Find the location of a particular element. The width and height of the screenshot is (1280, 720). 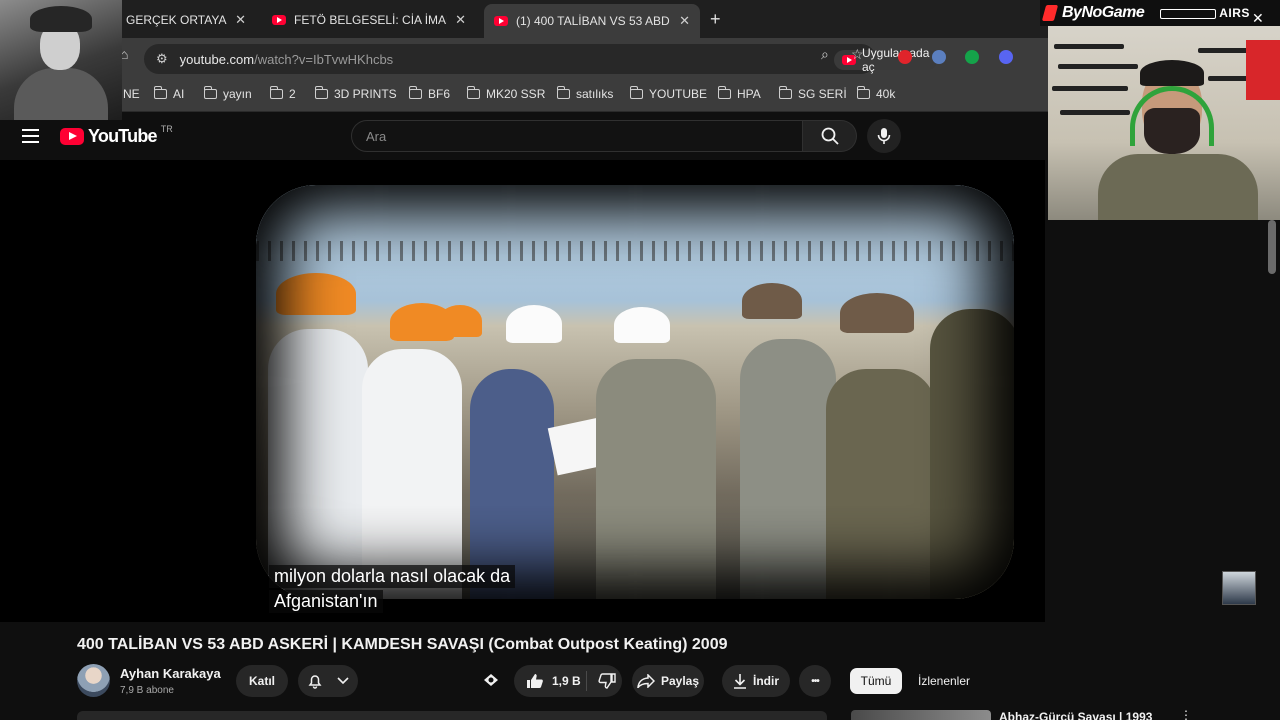

bookmark-label: SG SERİ is located at coordinates (822, 94).